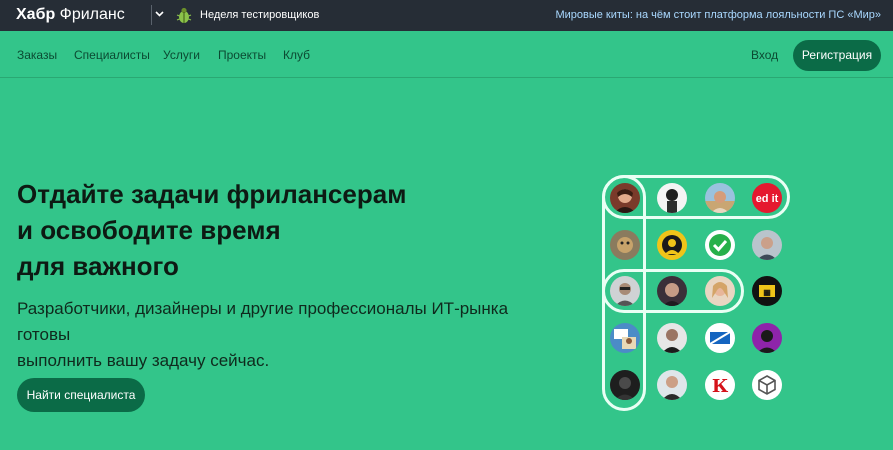  I want to click on brand-menu-button, so click(158, 15).